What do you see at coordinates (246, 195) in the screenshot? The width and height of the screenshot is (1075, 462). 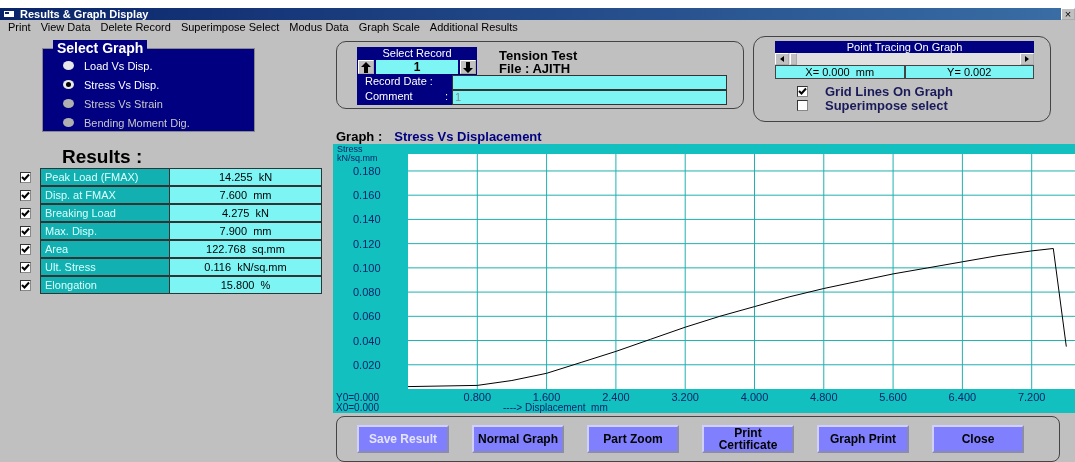 I see `result-value: 7.600 mm` at bounding box center [246, 195].